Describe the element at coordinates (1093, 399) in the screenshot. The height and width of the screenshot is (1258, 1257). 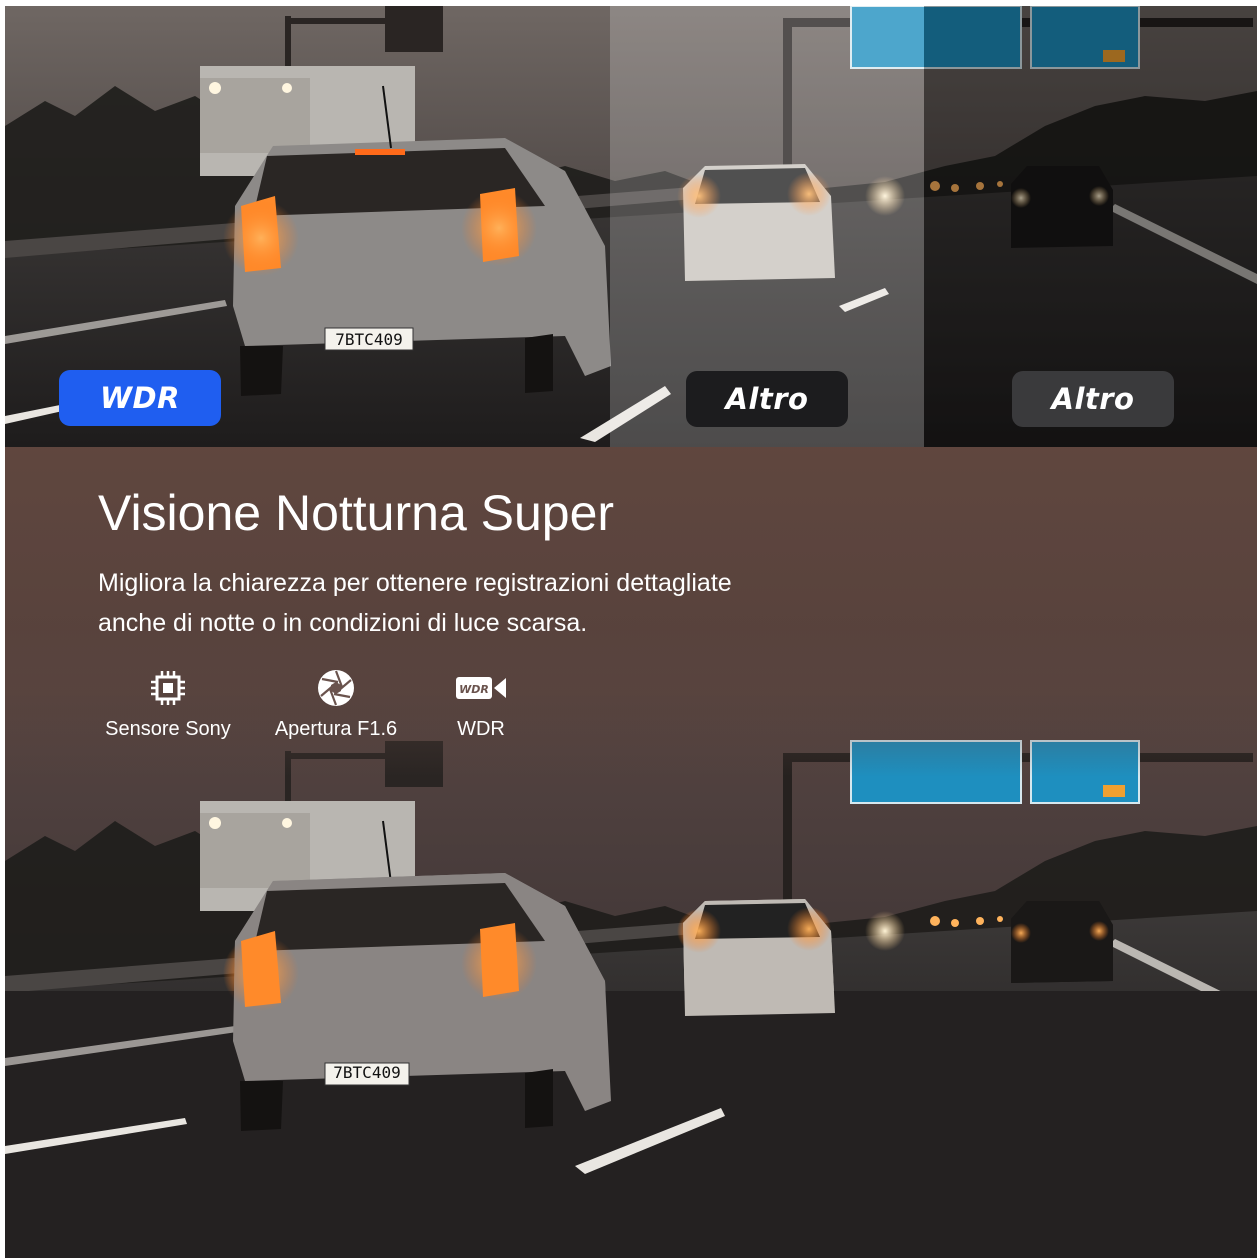
I see `altro-badge-2: Altro` at that location.